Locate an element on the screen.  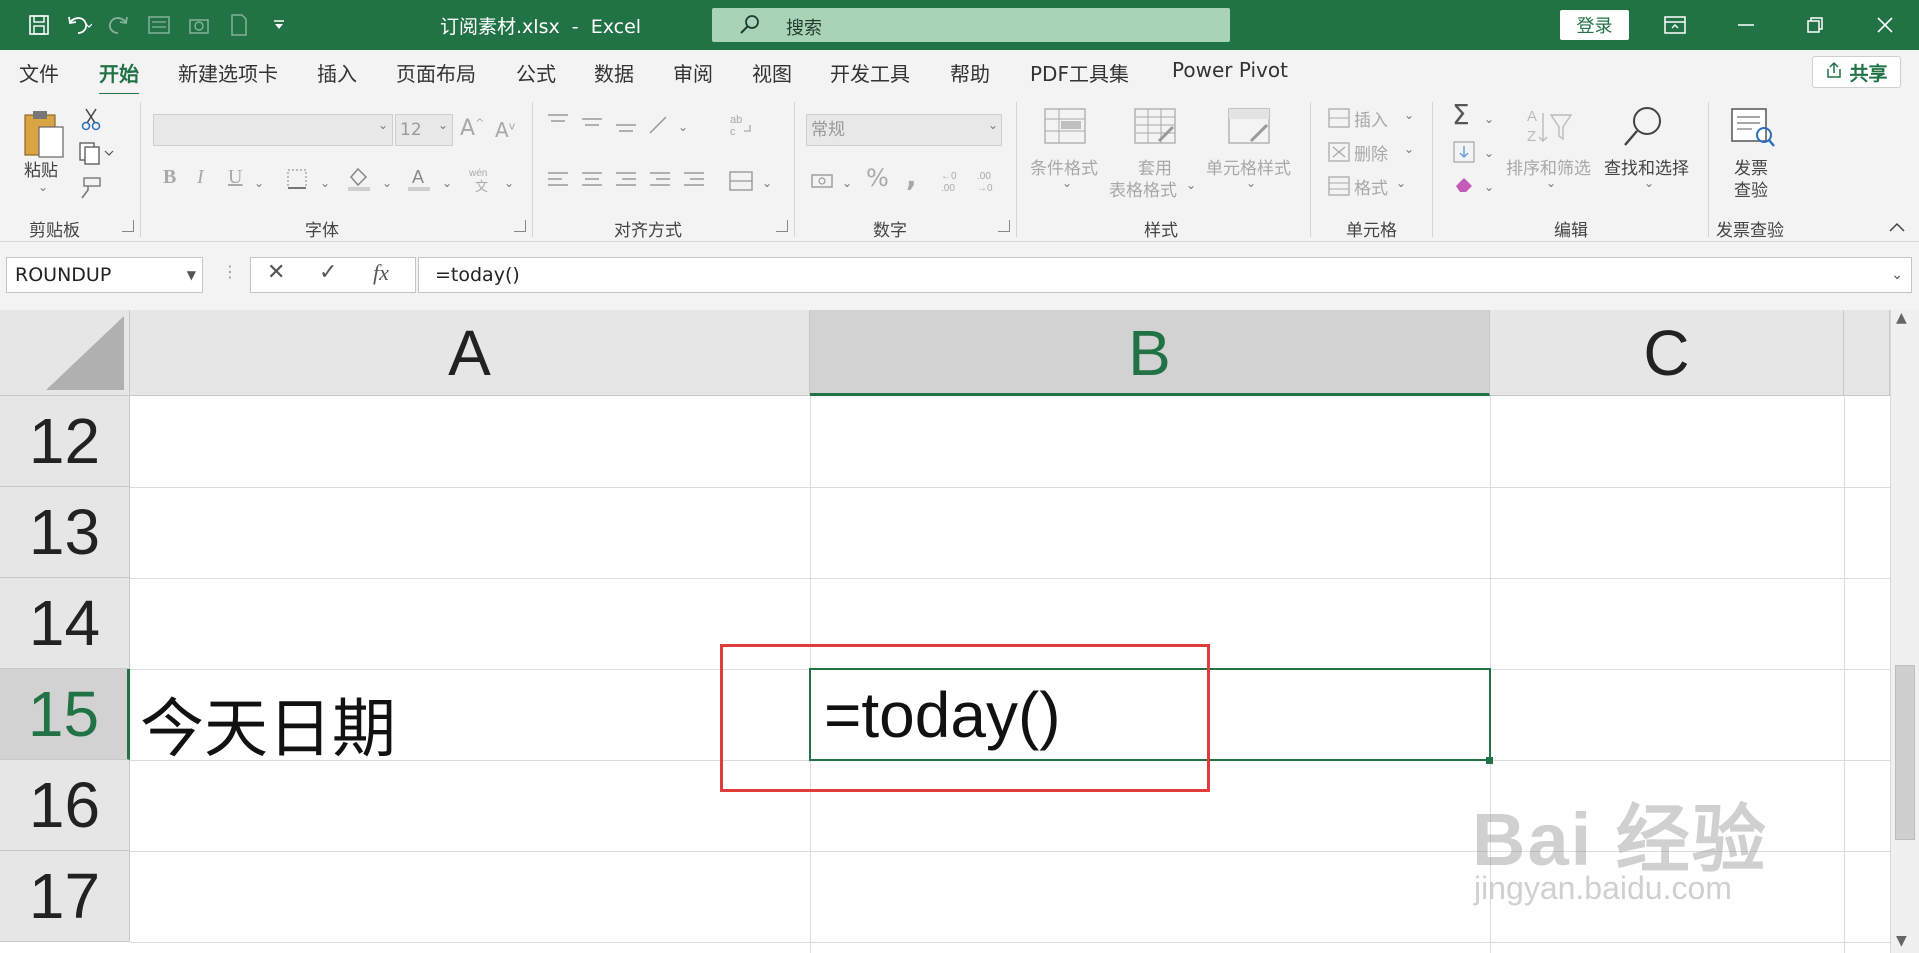
row-header-16: 16 is located at coordinates (65, 805).